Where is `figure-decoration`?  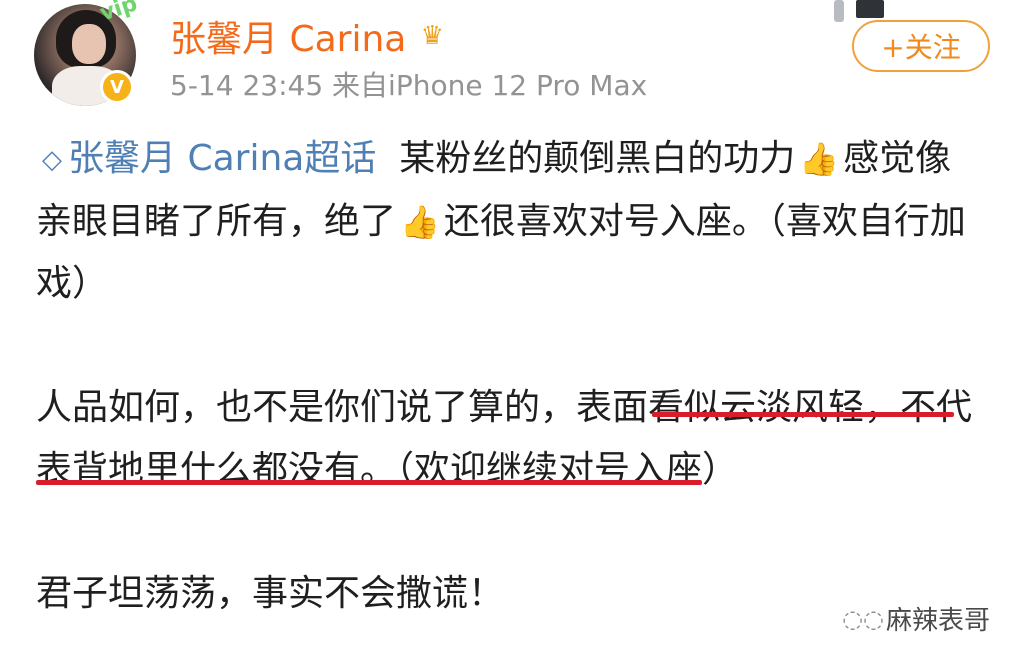
figure-decoration is located at coordinates (839, 11).